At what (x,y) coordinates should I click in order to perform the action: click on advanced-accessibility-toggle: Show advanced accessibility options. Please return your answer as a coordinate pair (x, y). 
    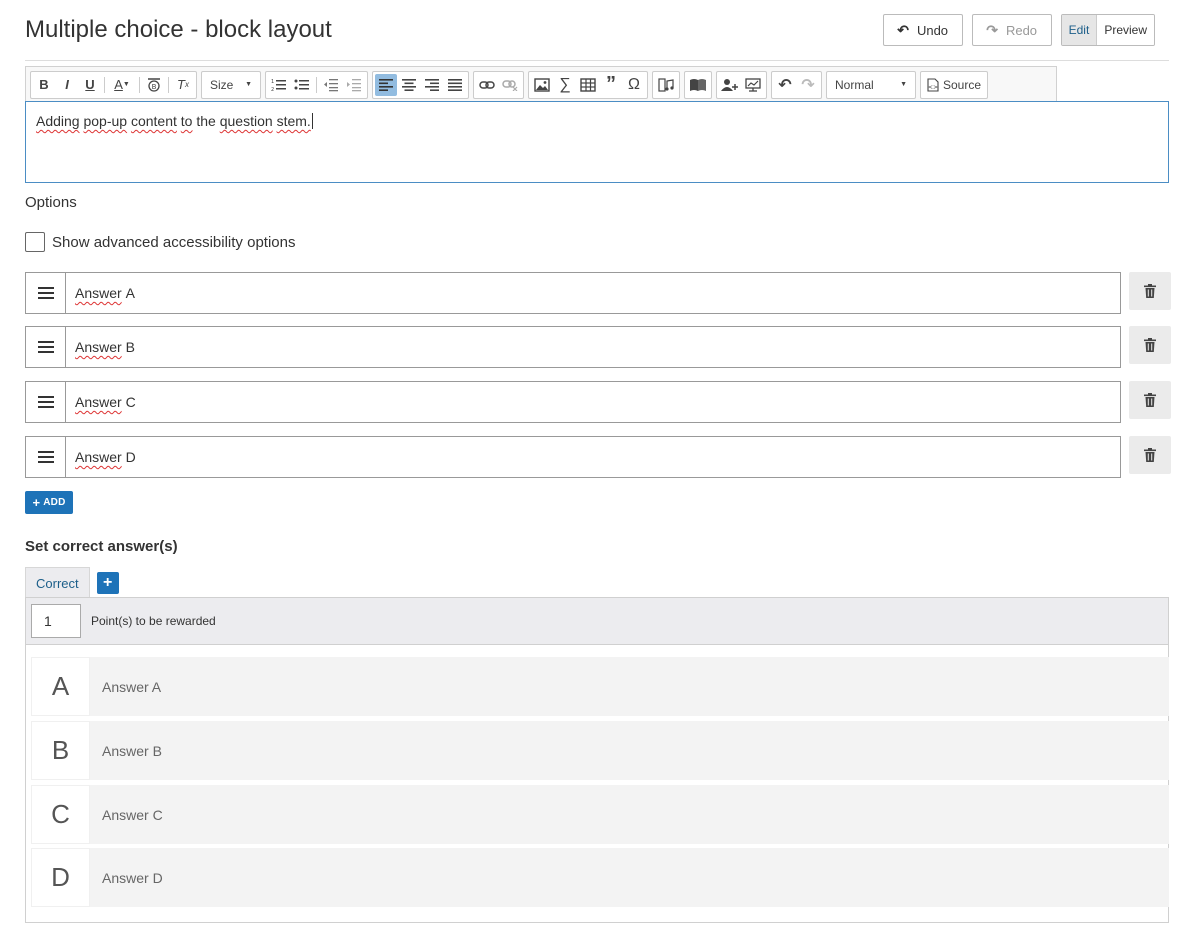
    Looking at the image, I should click on (160, 242).